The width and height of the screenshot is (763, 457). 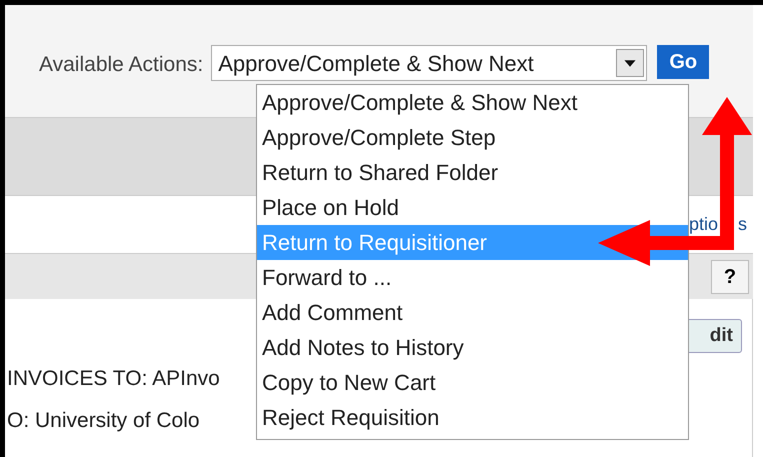 I want to click on help-button: ?, so click(x=730, y=277).